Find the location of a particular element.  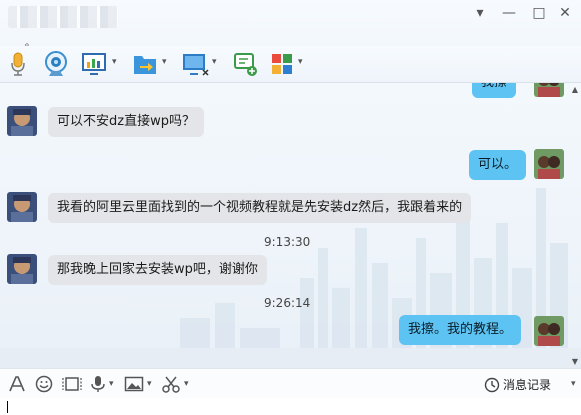

minimize-button: — is located at coordinates (509, 13).